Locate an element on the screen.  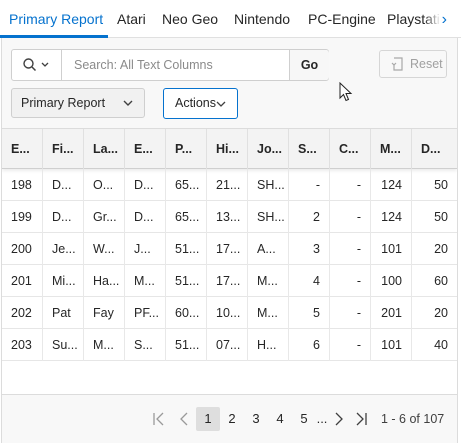
actions-menu-button: Actions is located at coordinates (200, 103).